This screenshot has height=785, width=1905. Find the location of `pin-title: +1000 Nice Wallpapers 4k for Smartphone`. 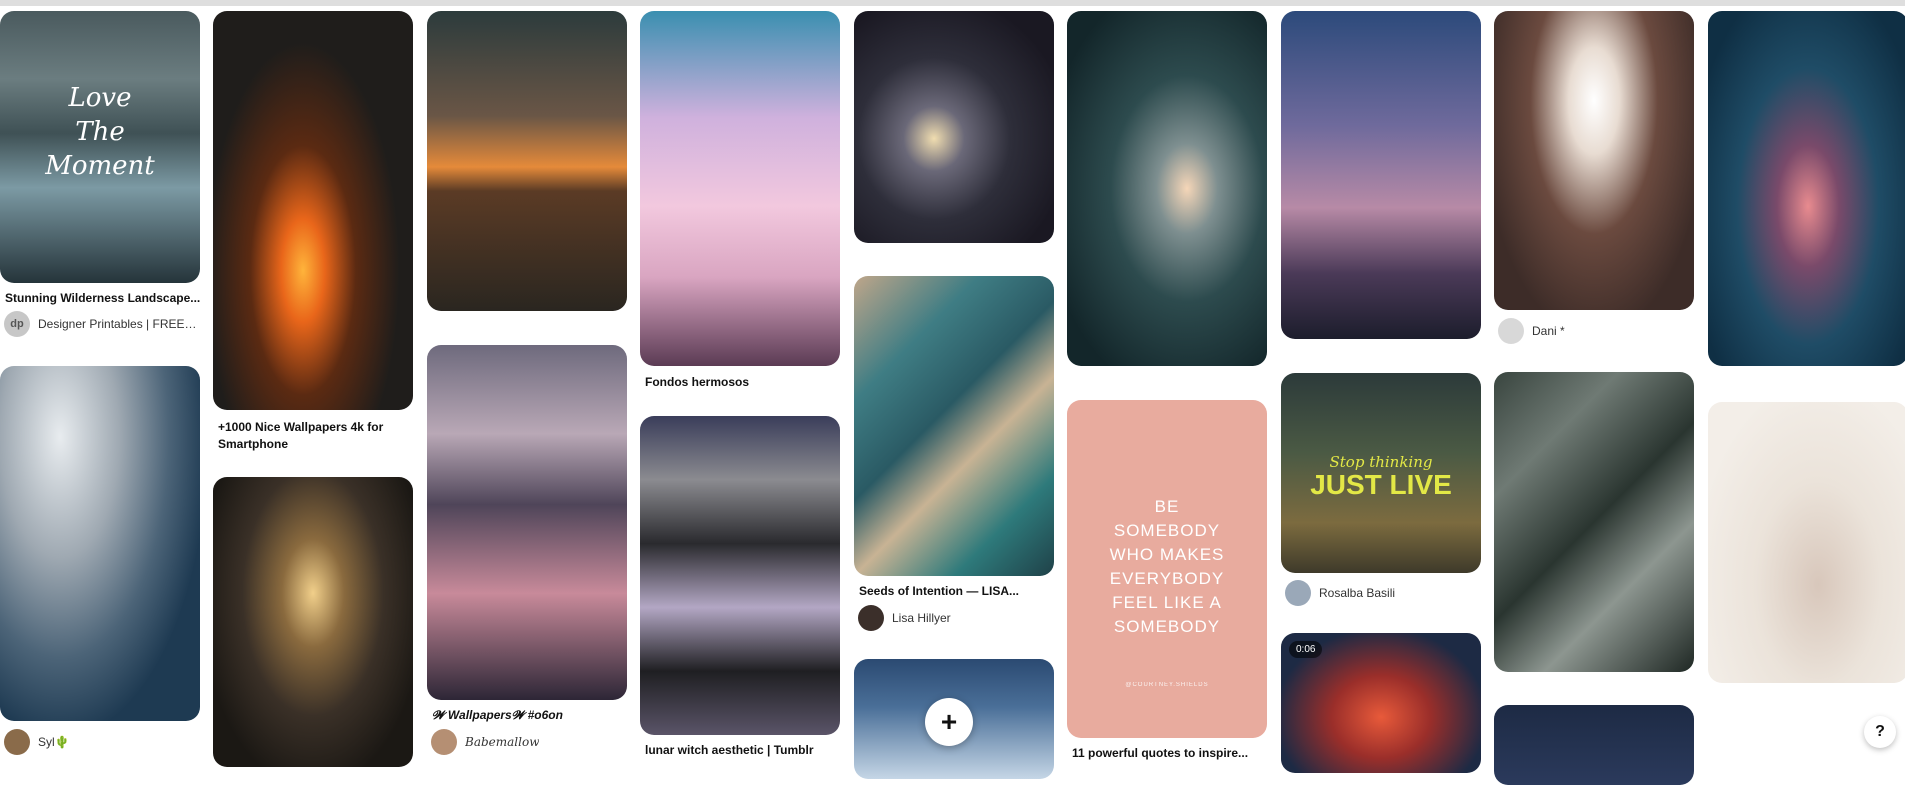

pin-title: +1000 Nice Wallpapers 4k for Smartphone is located at coordinates (316, 436).